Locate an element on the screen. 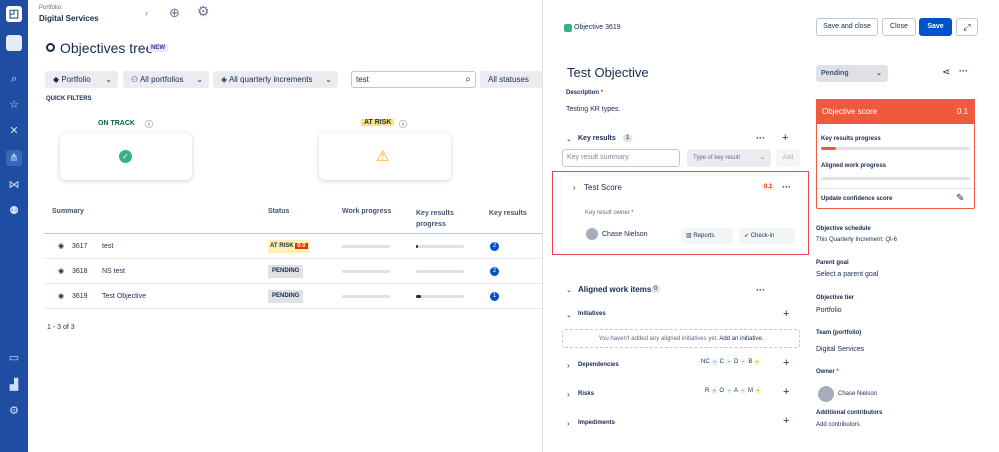 The height and width of the screenshot is (452, 999). increments-filter: ◈ All quarterly increments ⌄ is located at coordinates (275, 79).